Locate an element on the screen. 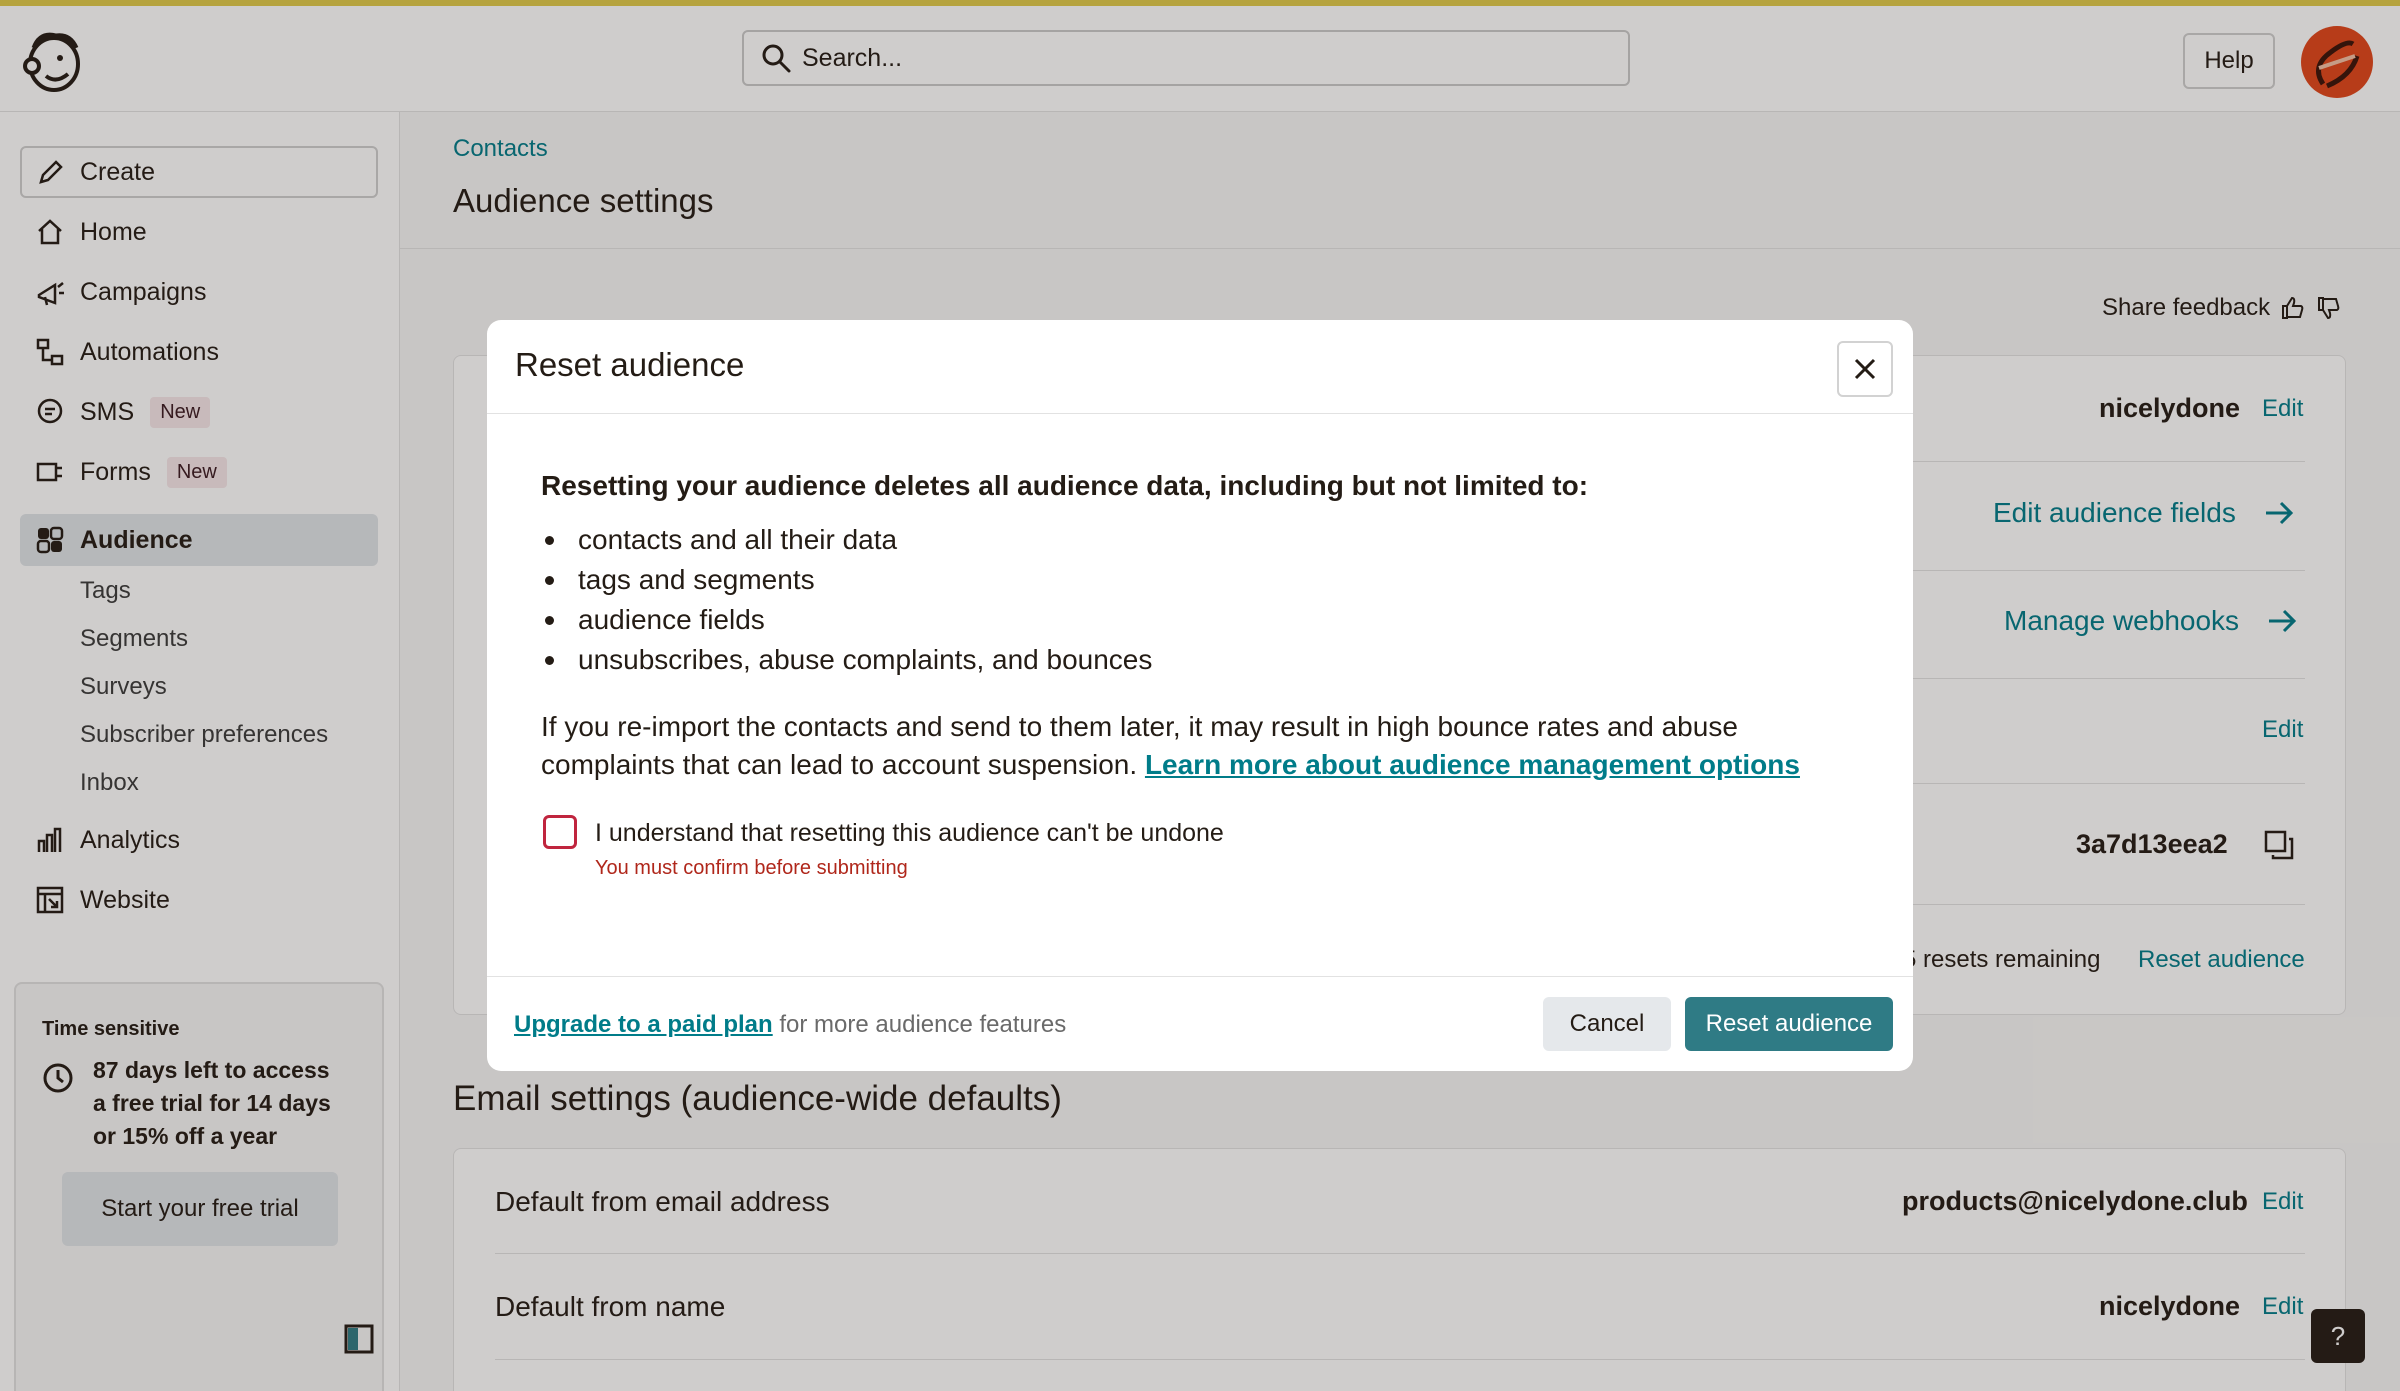 This screenshot has width=2400, height=1391. cancel-button: Cancel is located at coordinates (1607, 1024).